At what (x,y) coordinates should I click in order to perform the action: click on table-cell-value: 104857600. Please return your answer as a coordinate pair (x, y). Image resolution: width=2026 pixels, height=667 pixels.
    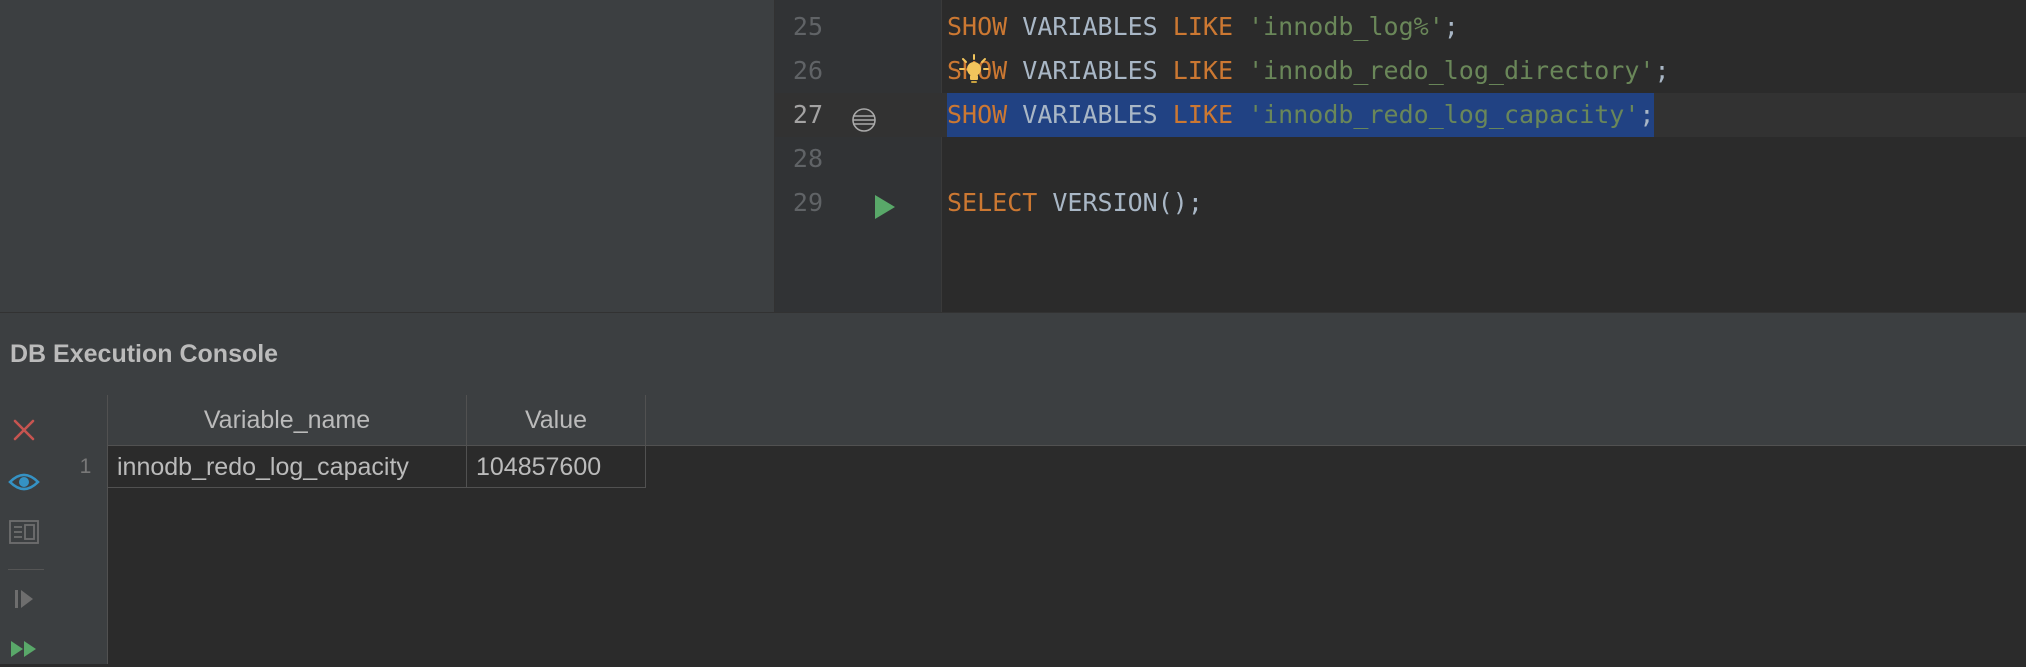
    Looking at the image, I should click on (556, 467).